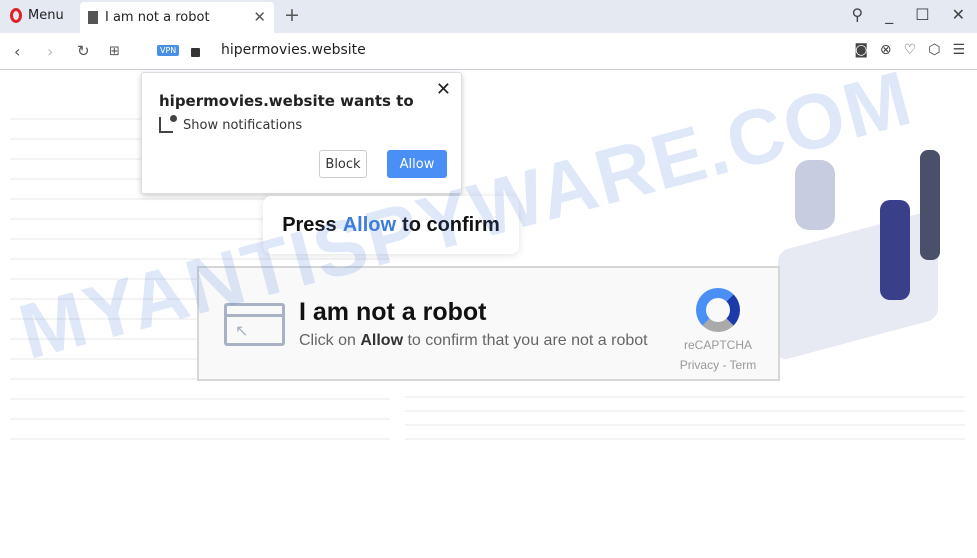 The image size is (977, 558). I want to click on reload-button: ↻, so click(83, 51).